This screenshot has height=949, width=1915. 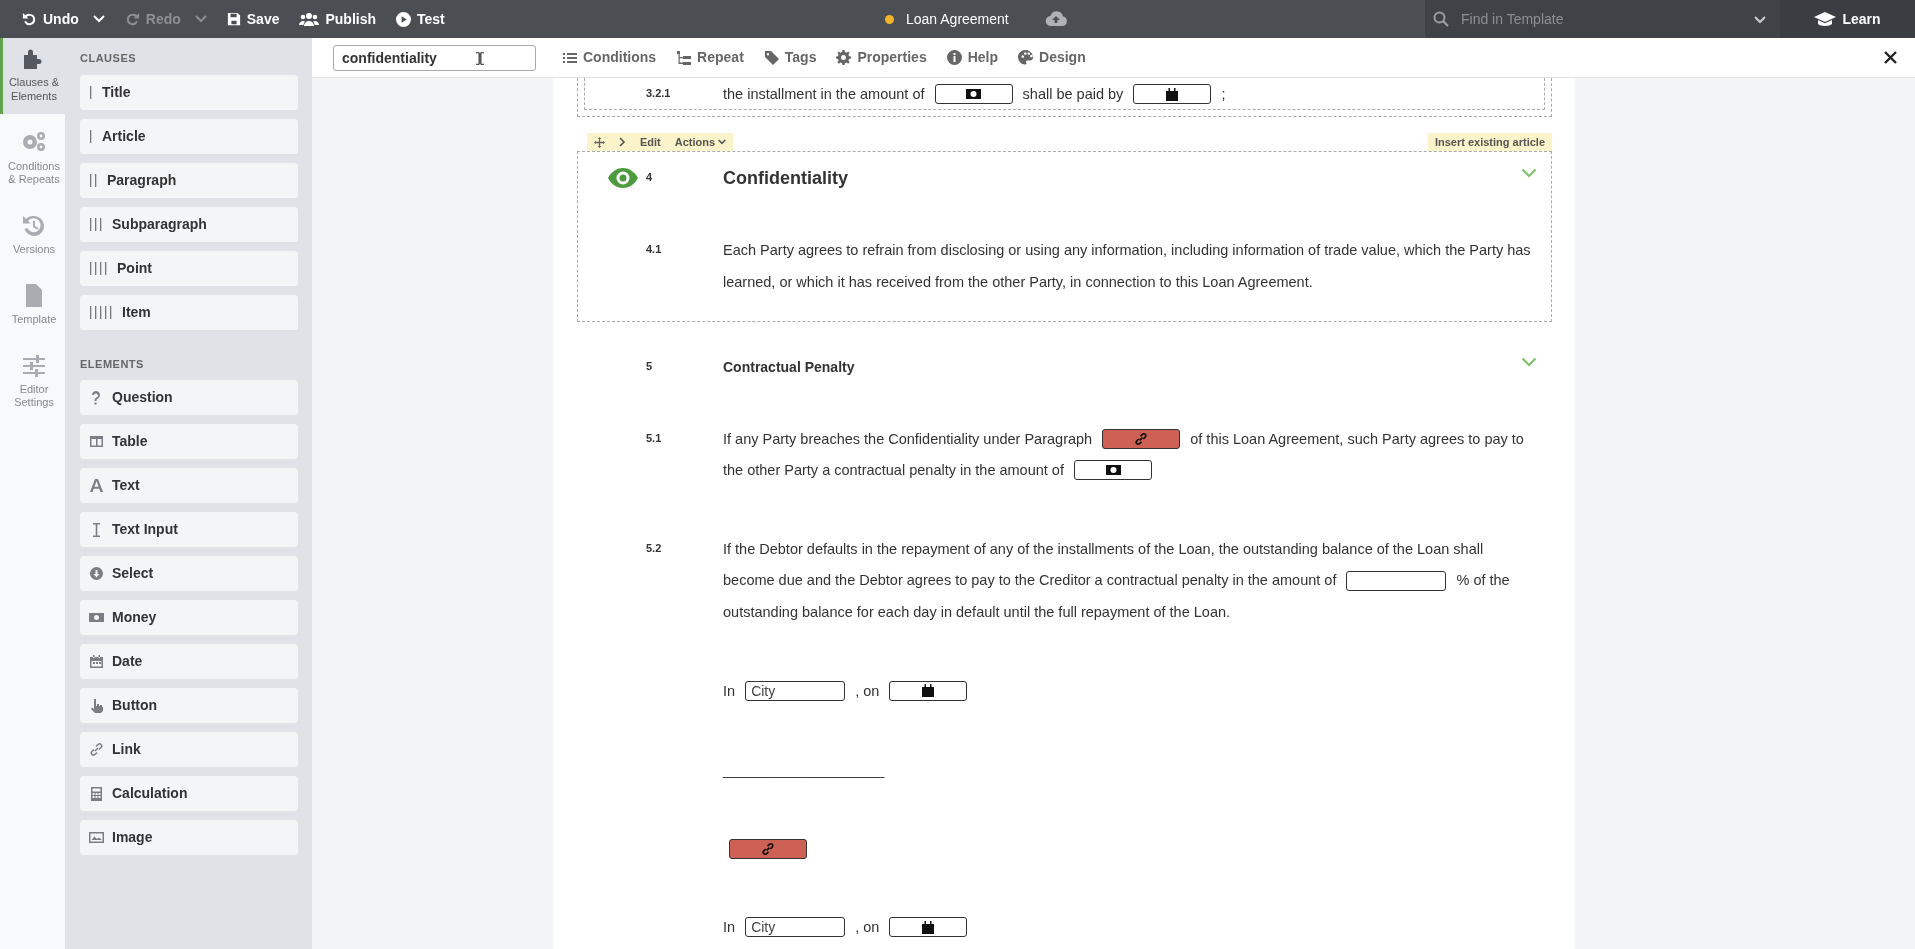 I want to click on letter-a-icon, so click(x=96, y=485).